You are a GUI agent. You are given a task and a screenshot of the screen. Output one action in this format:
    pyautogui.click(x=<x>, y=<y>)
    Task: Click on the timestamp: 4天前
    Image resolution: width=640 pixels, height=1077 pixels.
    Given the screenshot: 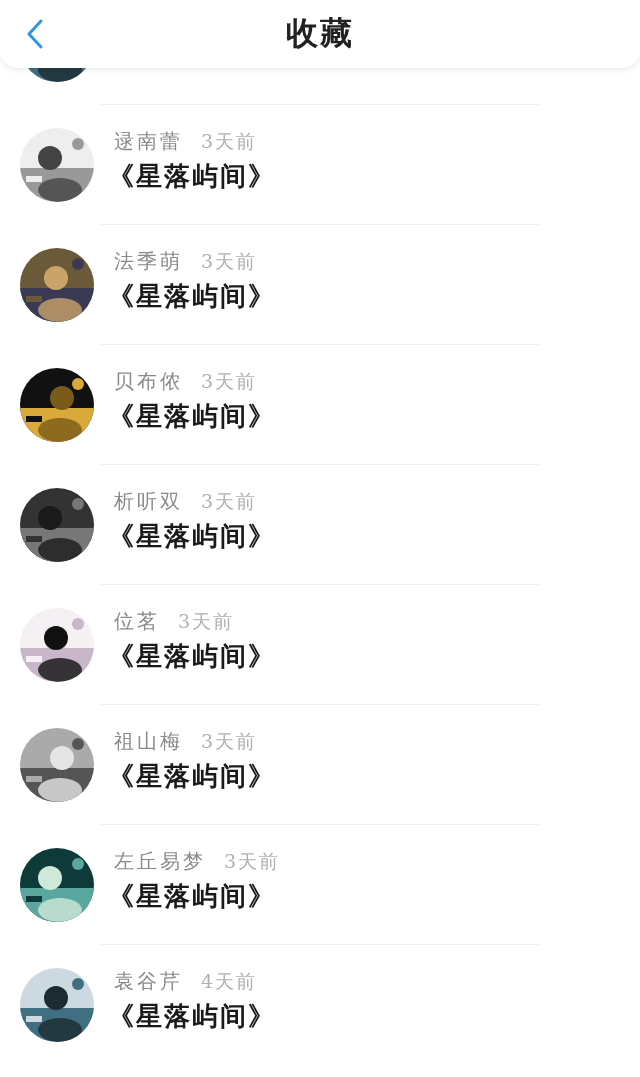 What is the action you would take?
    pyautogui.click(x=229, y=981)
    